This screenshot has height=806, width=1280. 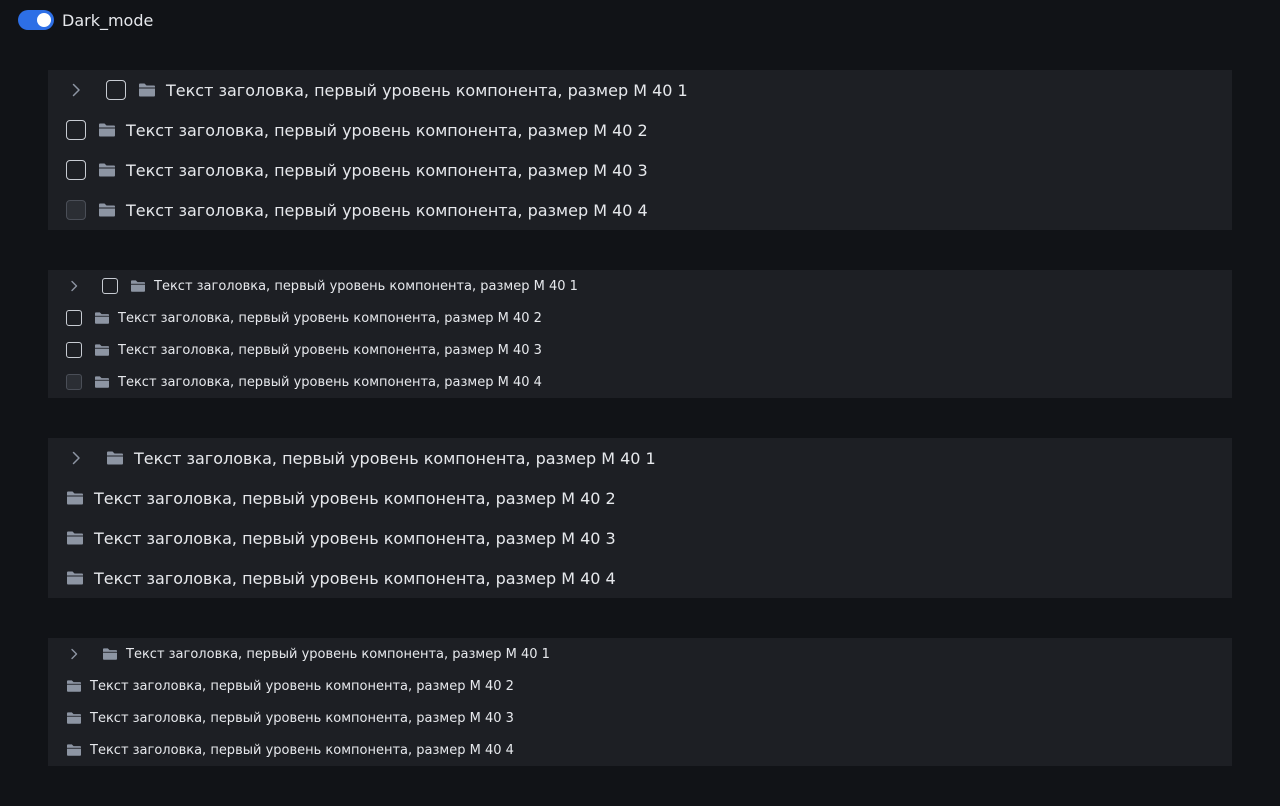 I want to click on switch-knob, so click(x=44, y=20).